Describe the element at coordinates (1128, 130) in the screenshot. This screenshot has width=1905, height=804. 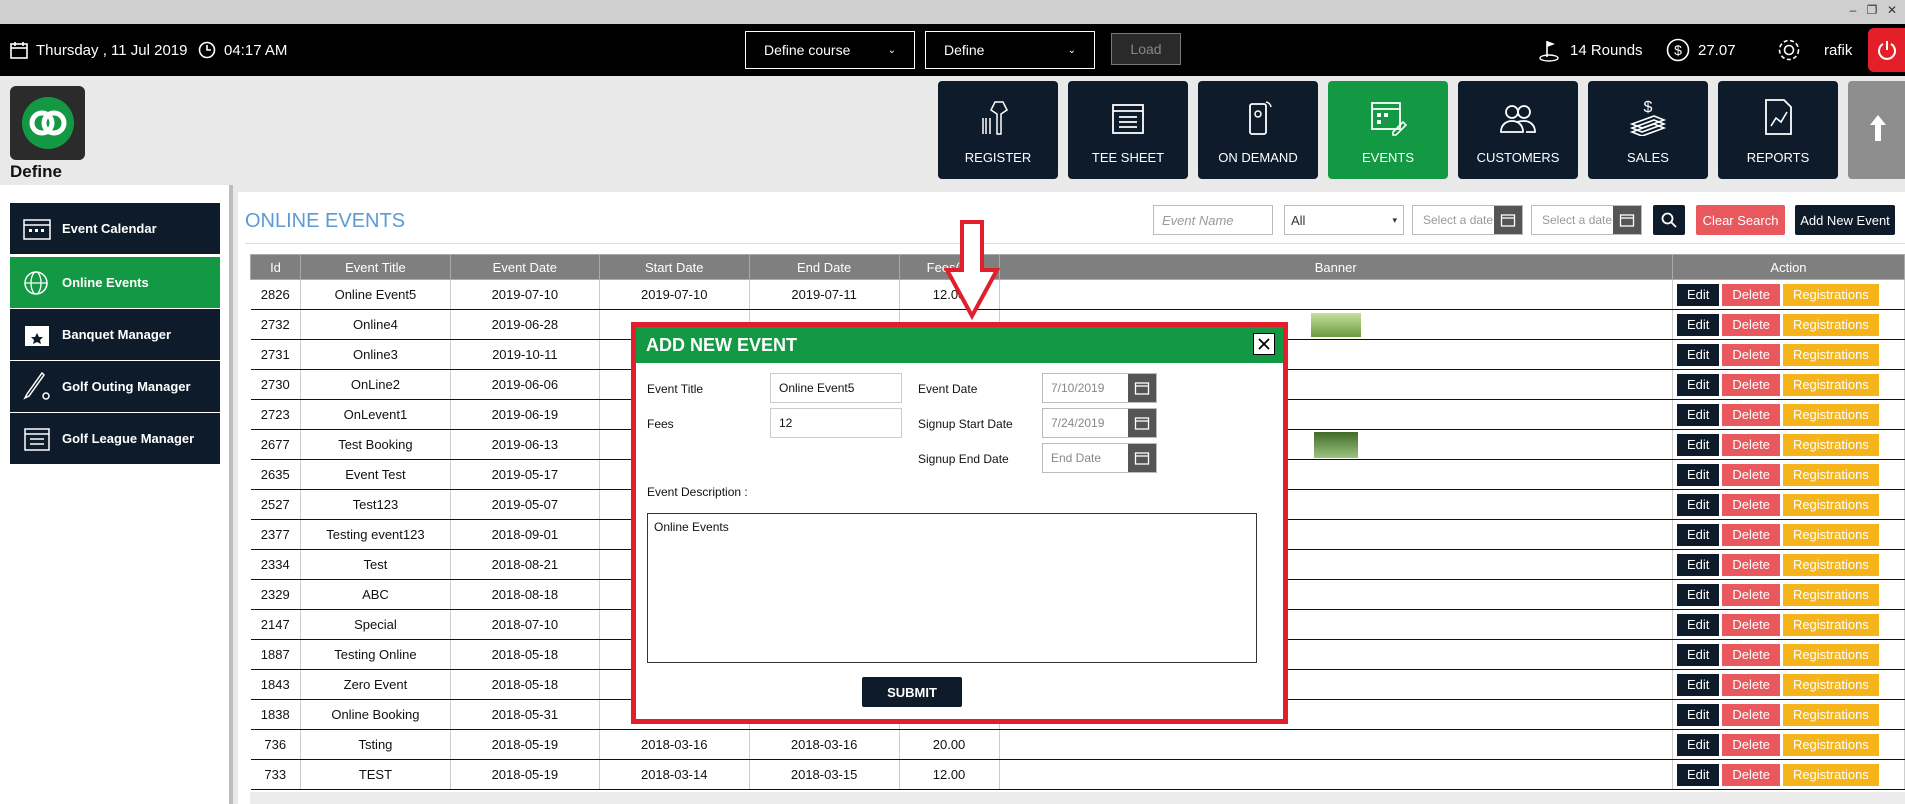
I see `nav-tee-sheet: TEE SHEET` at that location.